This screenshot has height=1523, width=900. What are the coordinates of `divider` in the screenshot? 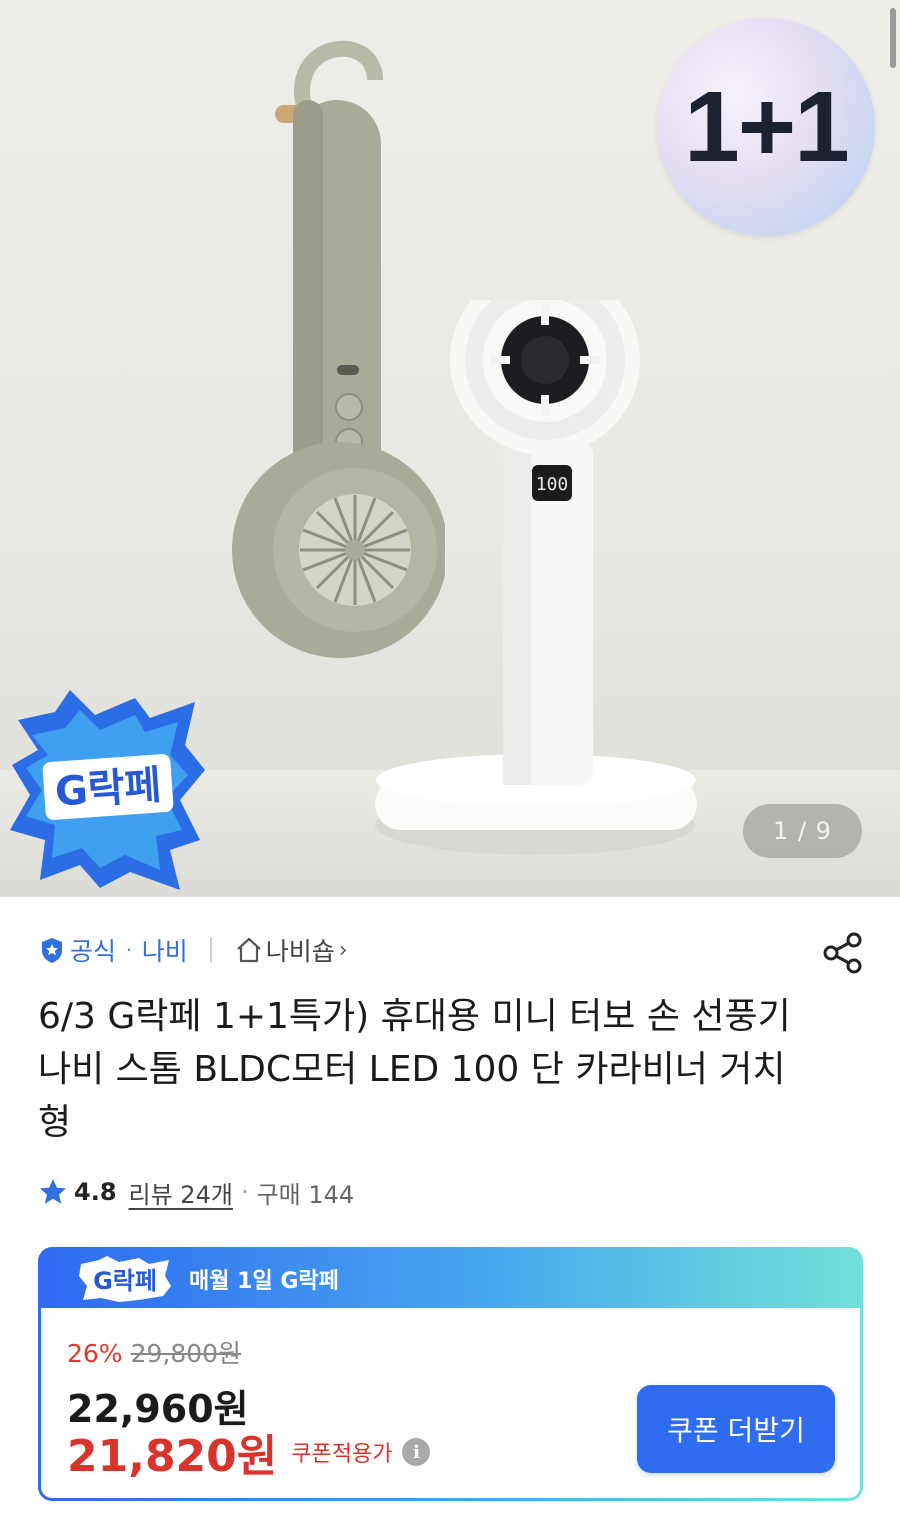 It's located at (210, 950).